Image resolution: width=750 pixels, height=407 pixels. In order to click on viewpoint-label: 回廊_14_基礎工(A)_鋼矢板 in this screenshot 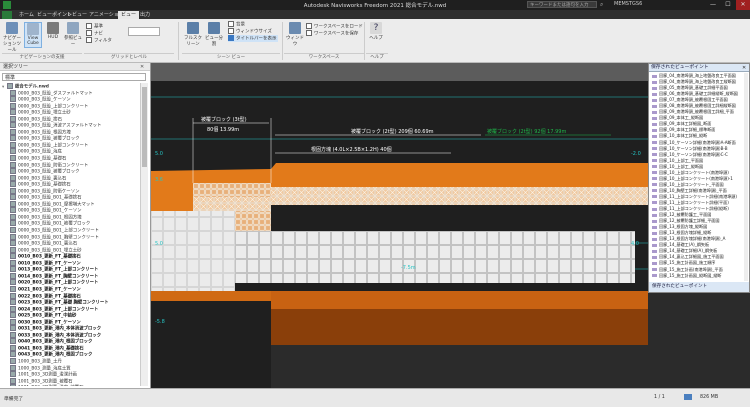, I will do `click(684, 244)`.